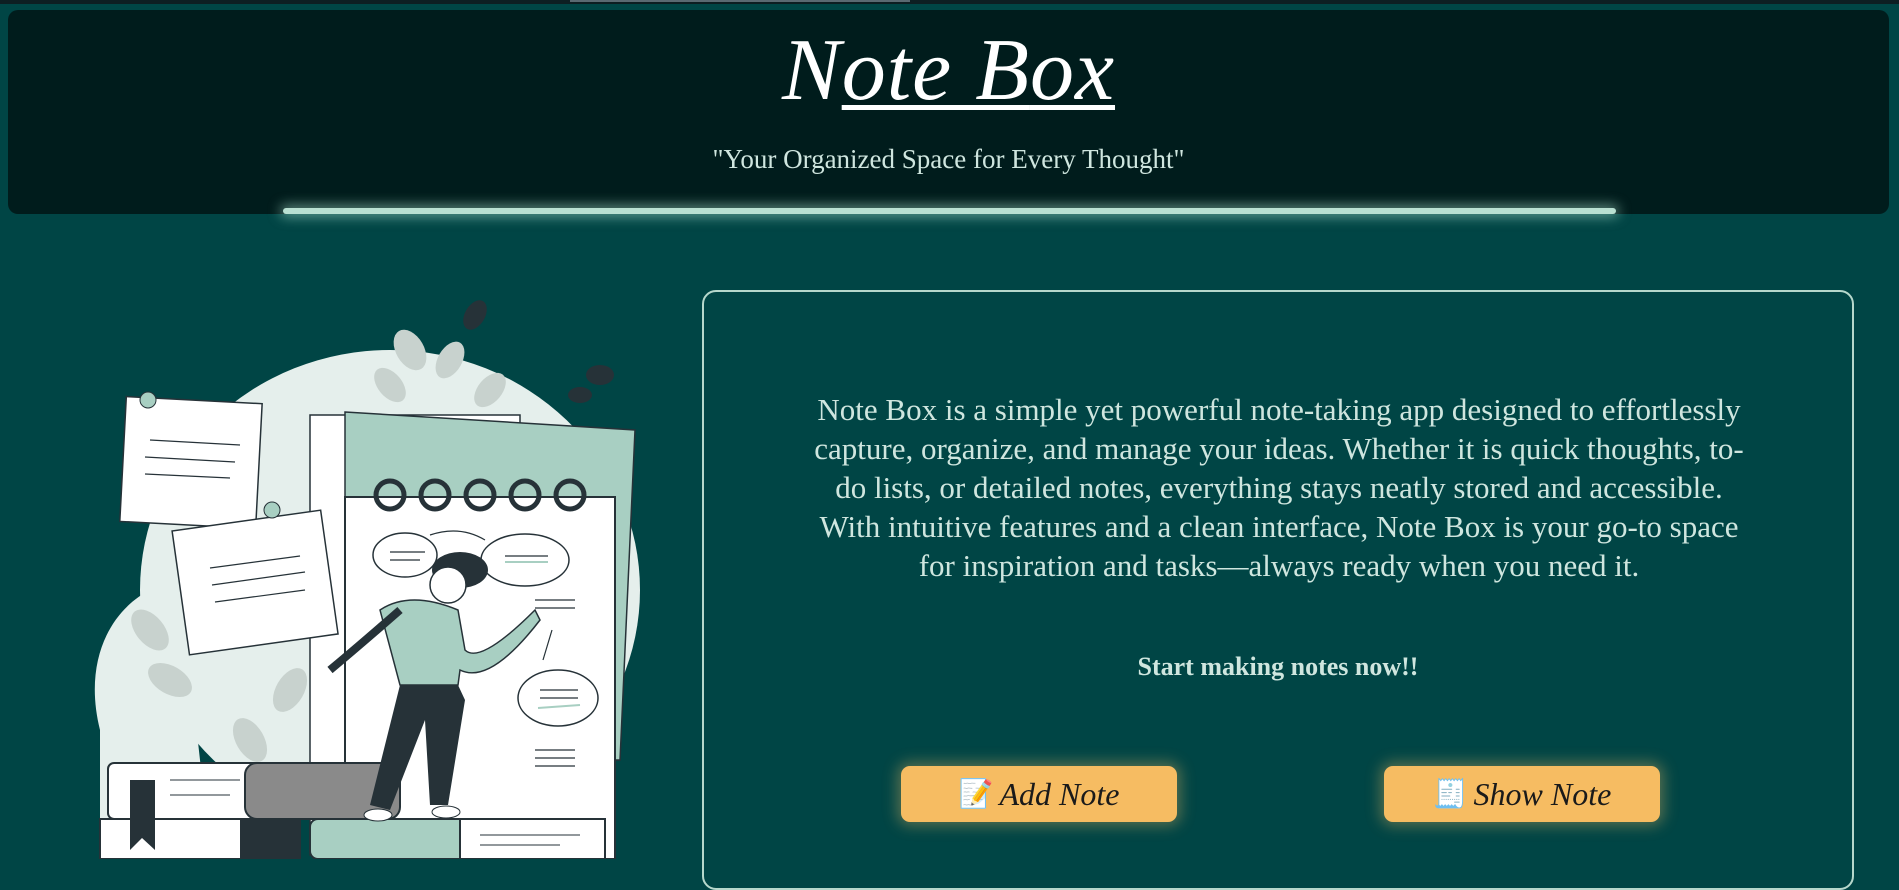 The height and width of the screenshot is (890, 1899). What do you see at coordinates (976, 794) in the screenshot?
I see `memo-icon: 📝` at bounding box center [976, 794].